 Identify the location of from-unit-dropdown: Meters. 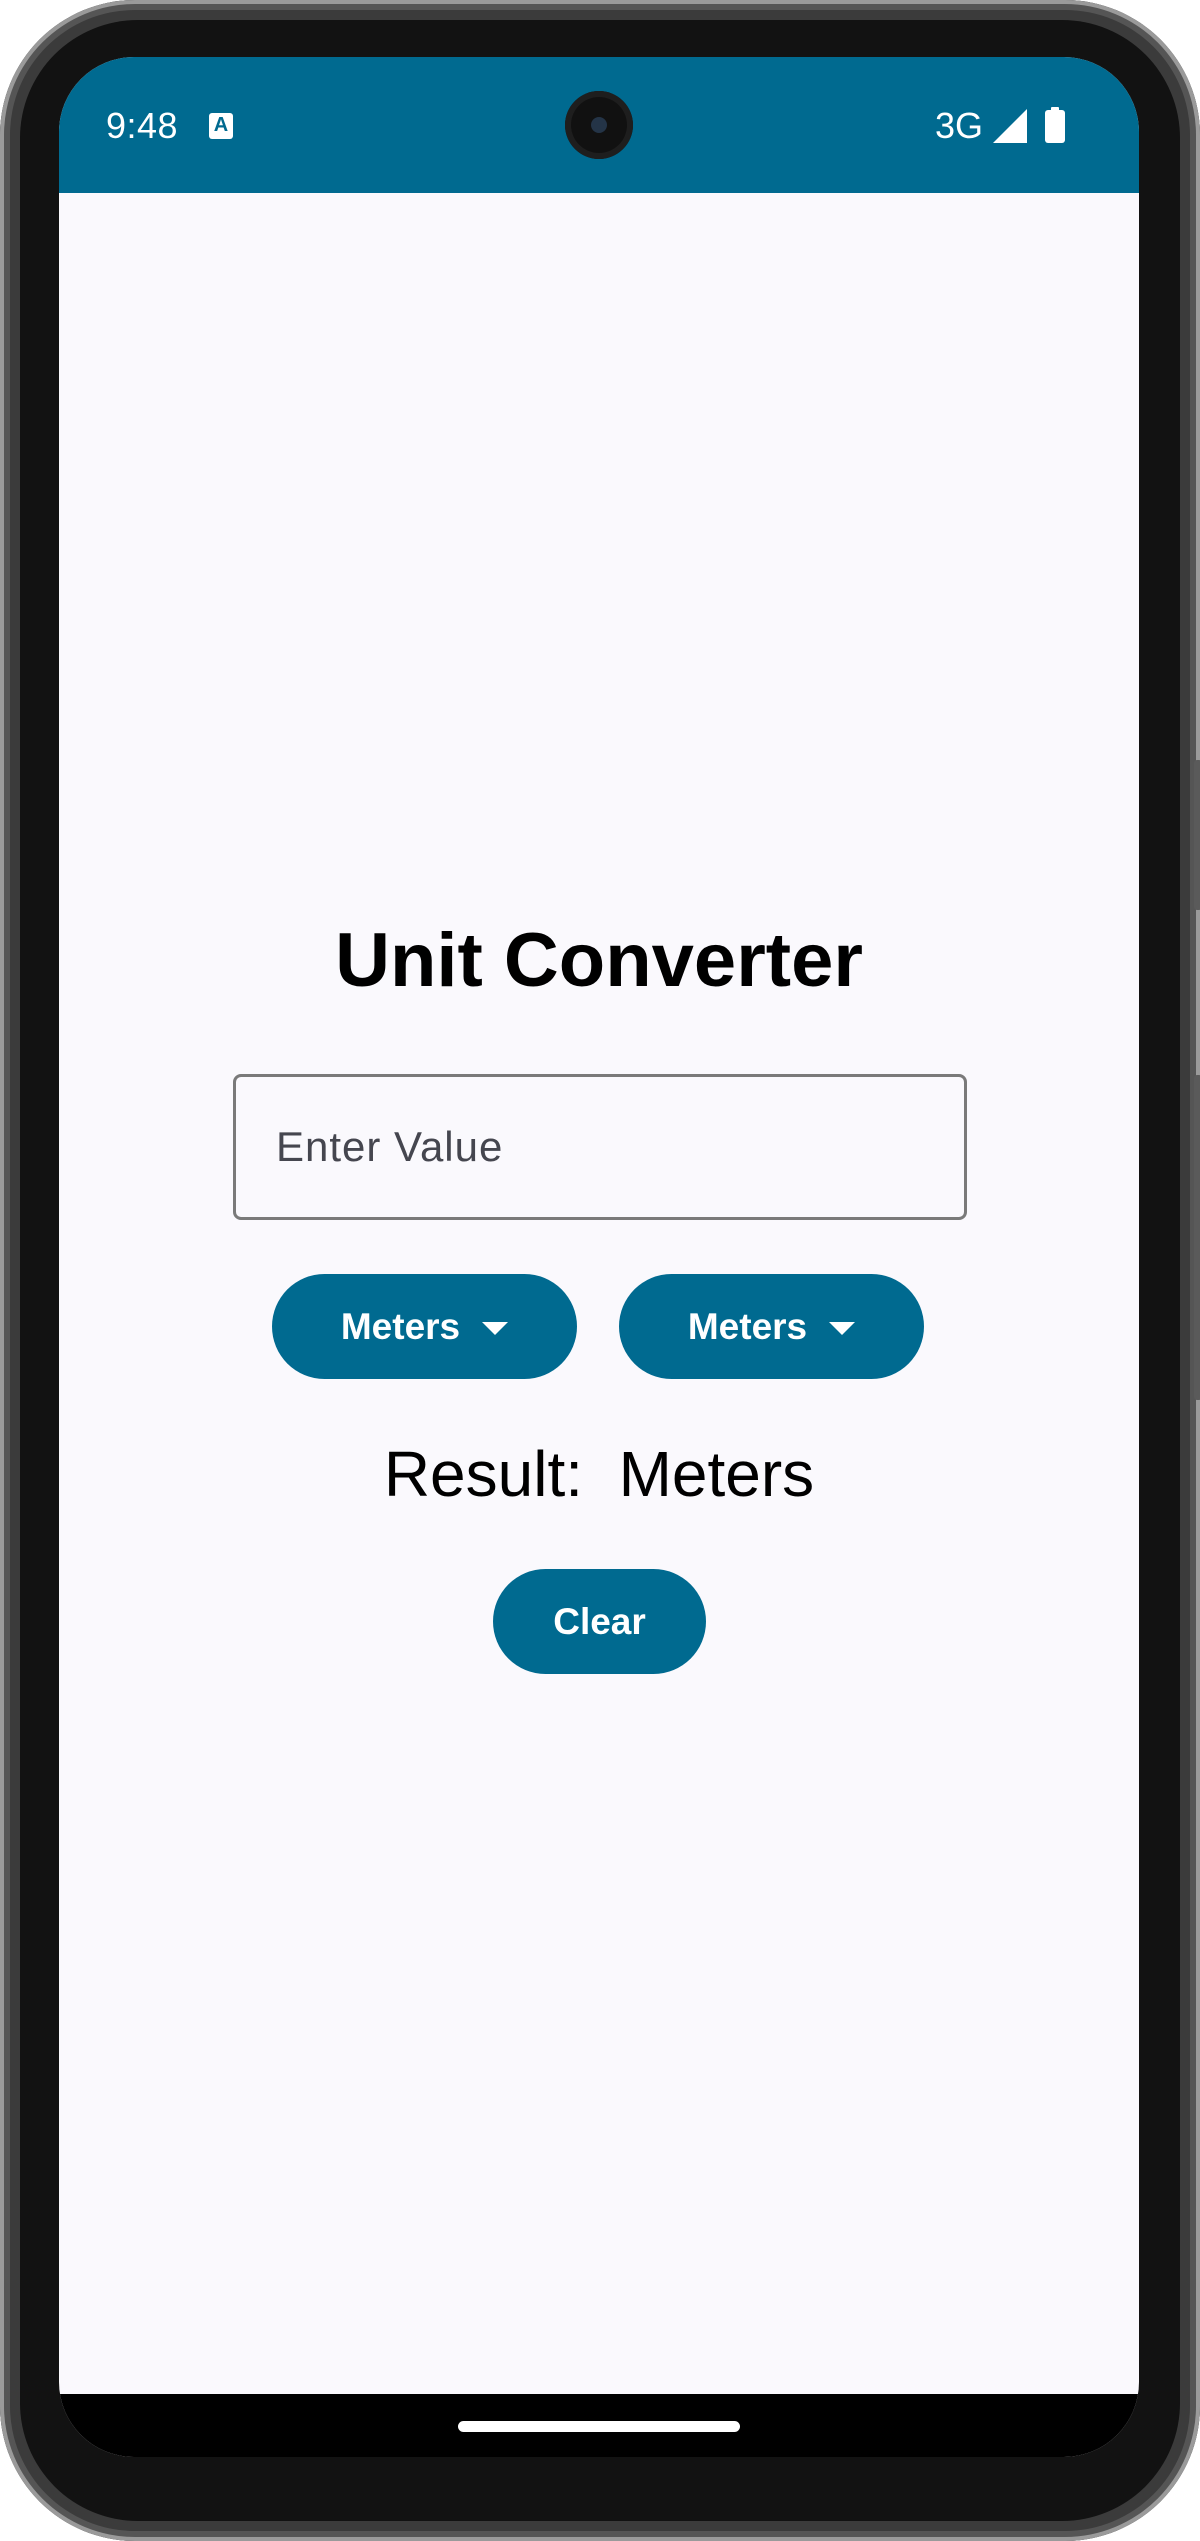
(424, 1326).